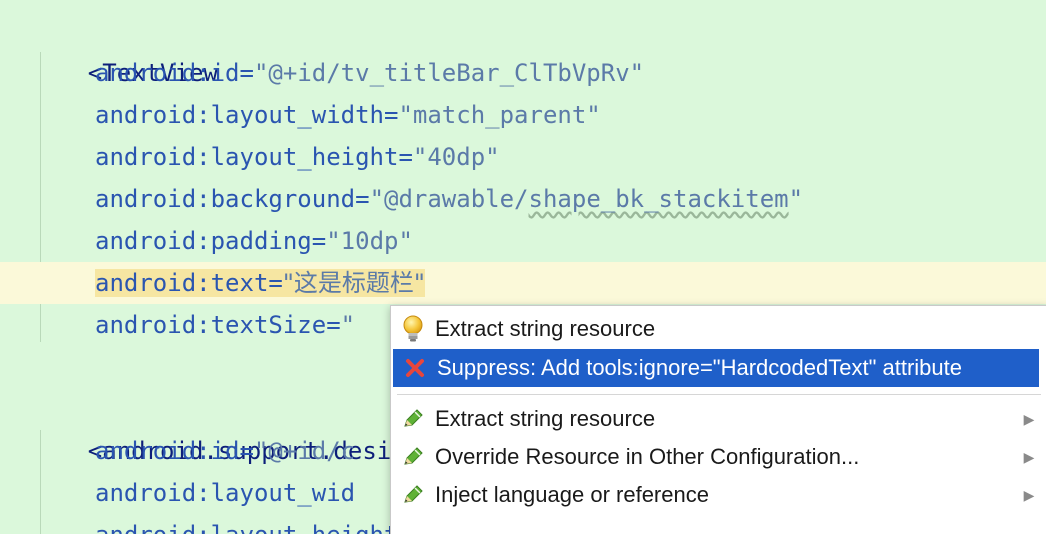  I want to click on menu-item-label: Inject language or reference, so click(572, 494).